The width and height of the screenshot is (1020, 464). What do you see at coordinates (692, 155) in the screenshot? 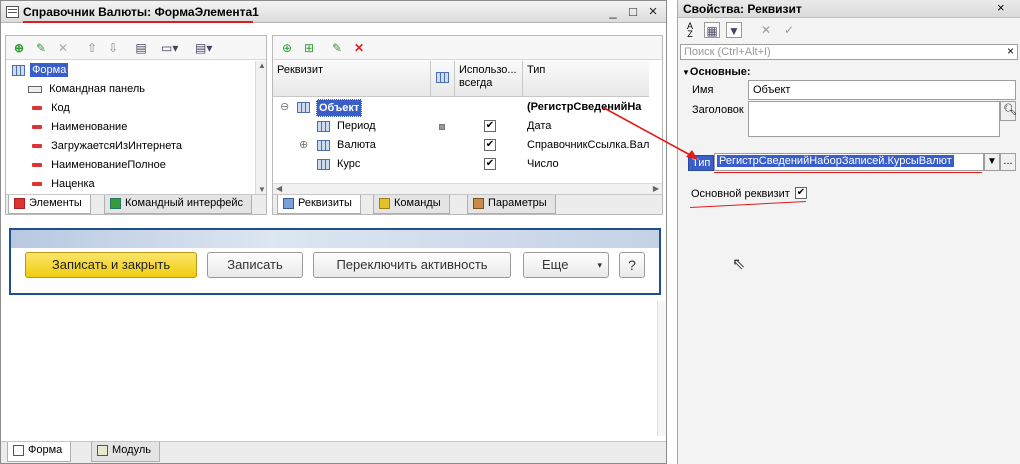
I see `annotation-arrow-head` at bounding box center [692, 155].